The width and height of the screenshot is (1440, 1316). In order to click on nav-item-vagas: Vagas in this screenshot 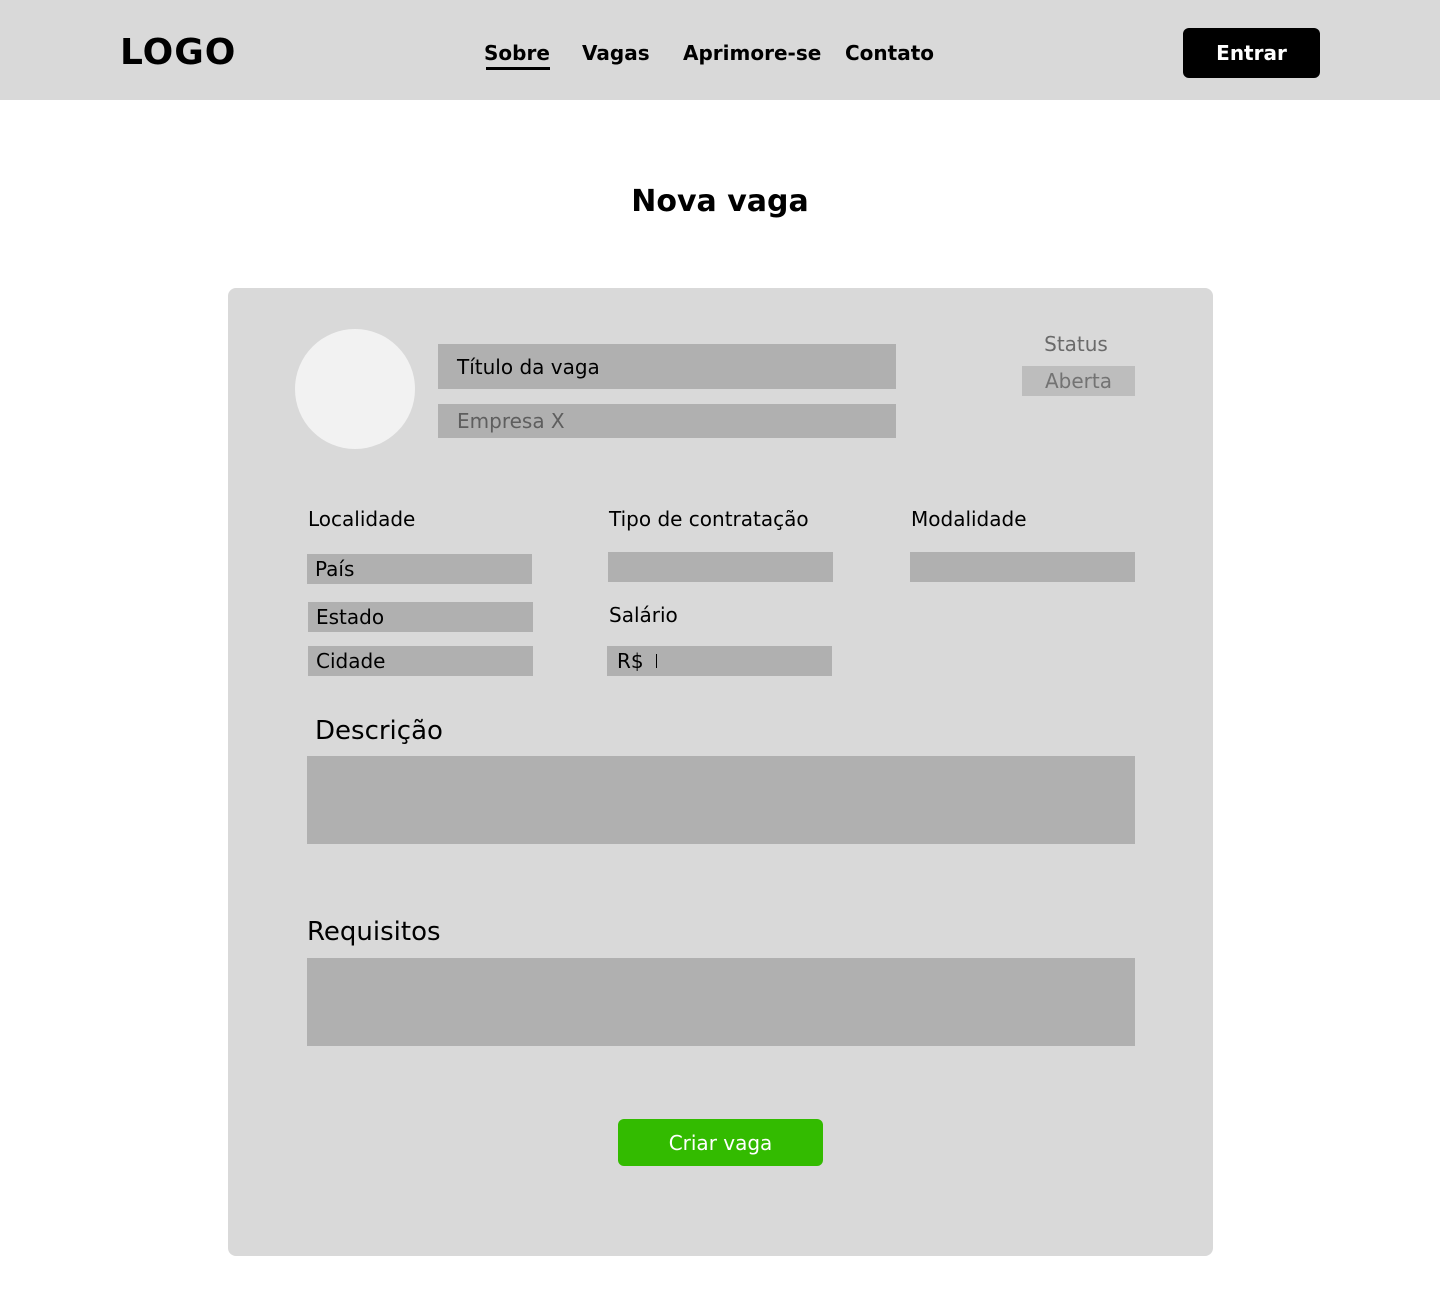, I will do `click(616, 53)`.